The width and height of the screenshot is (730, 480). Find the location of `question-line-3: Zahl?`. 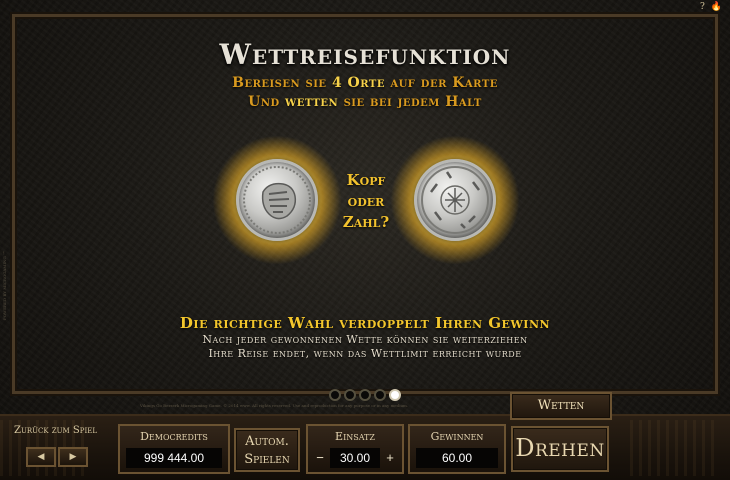

question-line-3: Zahl? is located at coordinates (366, 222).